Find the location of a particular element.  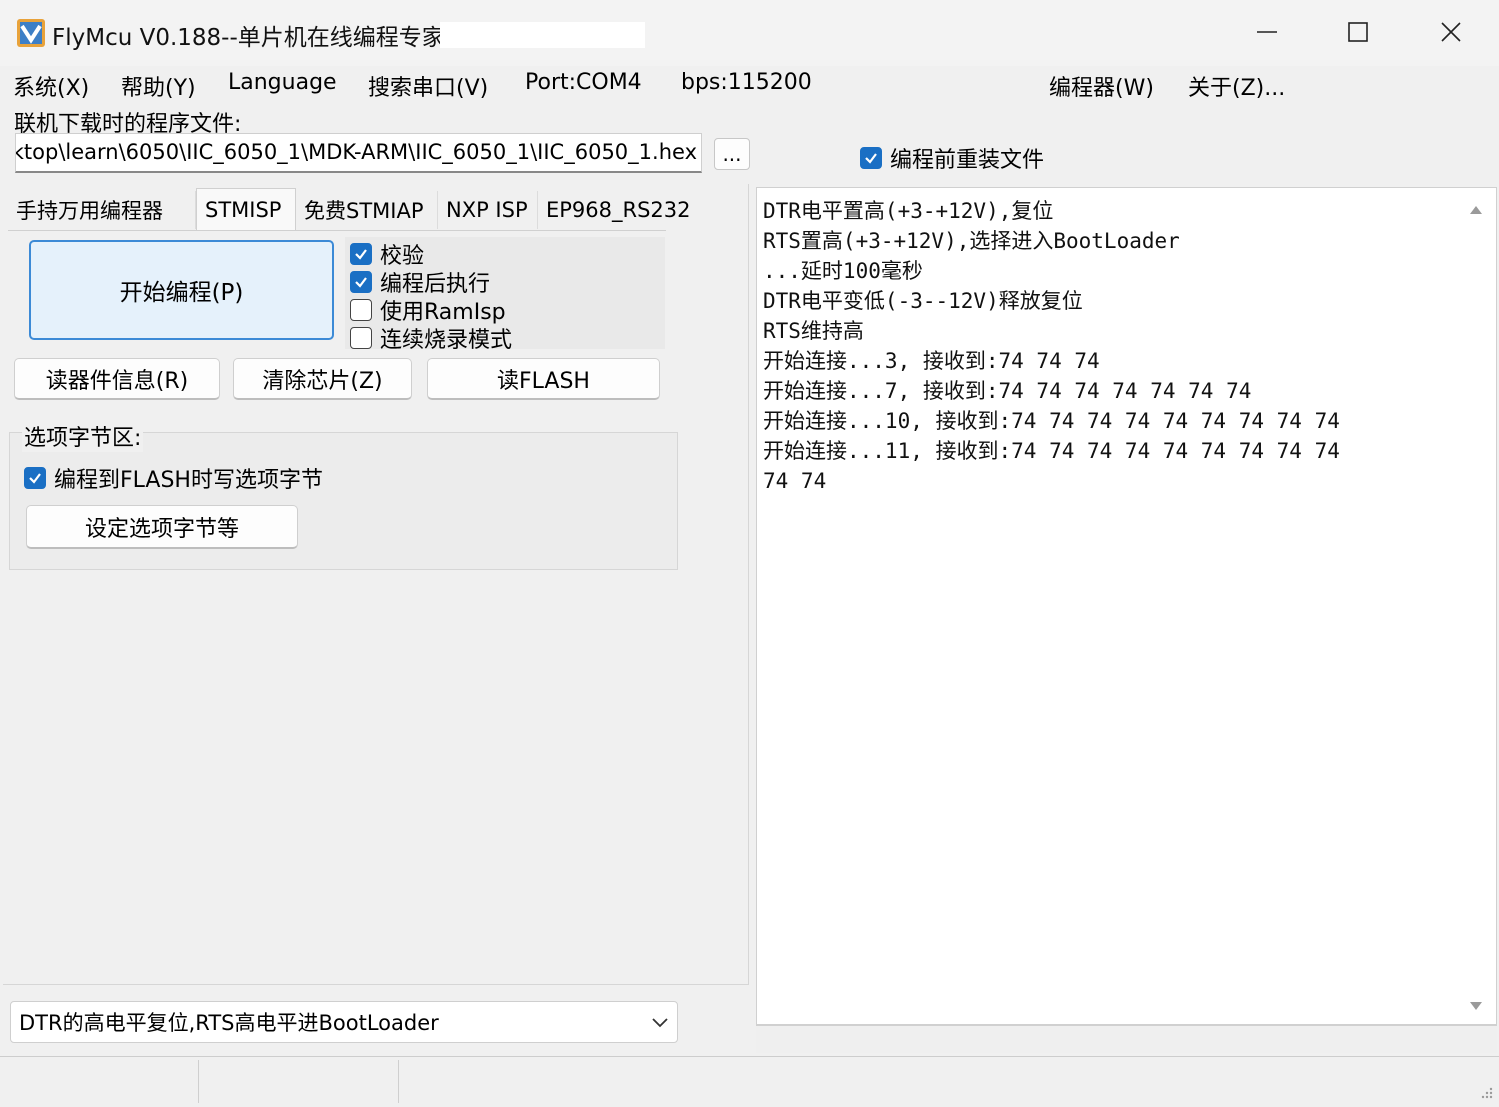

close-button is located at coordinates (1451, 32).